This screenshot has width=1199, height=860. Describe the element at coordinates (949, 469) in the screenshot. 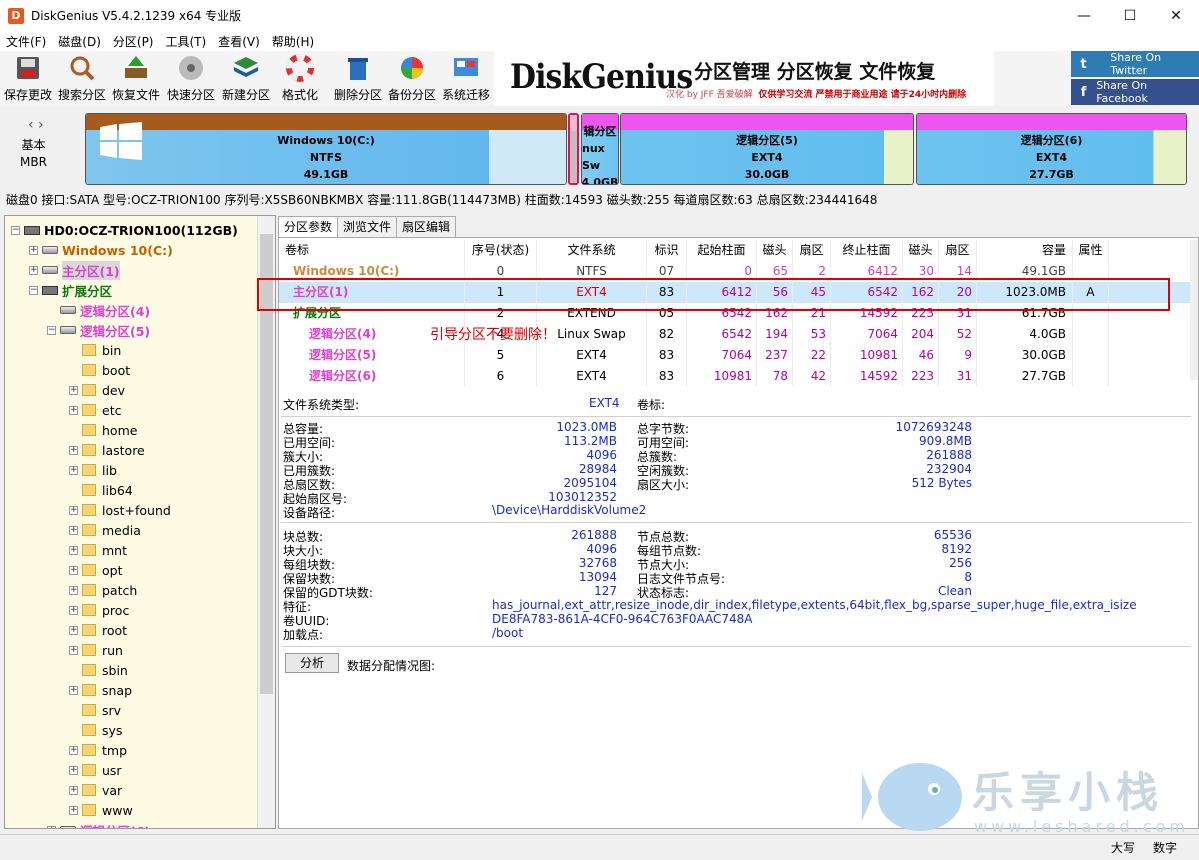

I see `info-value: 232904` at that location.